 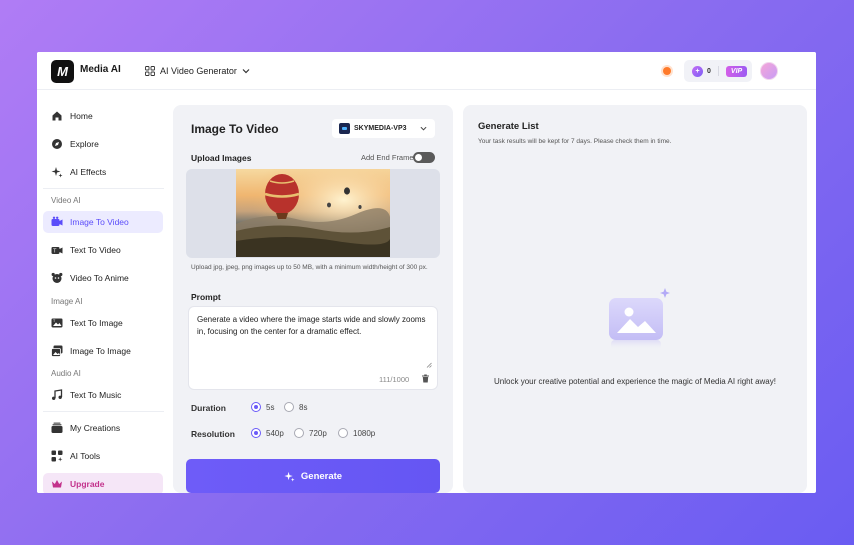 What do you see at coordinates (57, 251) in the screenshot?
I see `text-video-icon: T` at bounding box center [57, 251].